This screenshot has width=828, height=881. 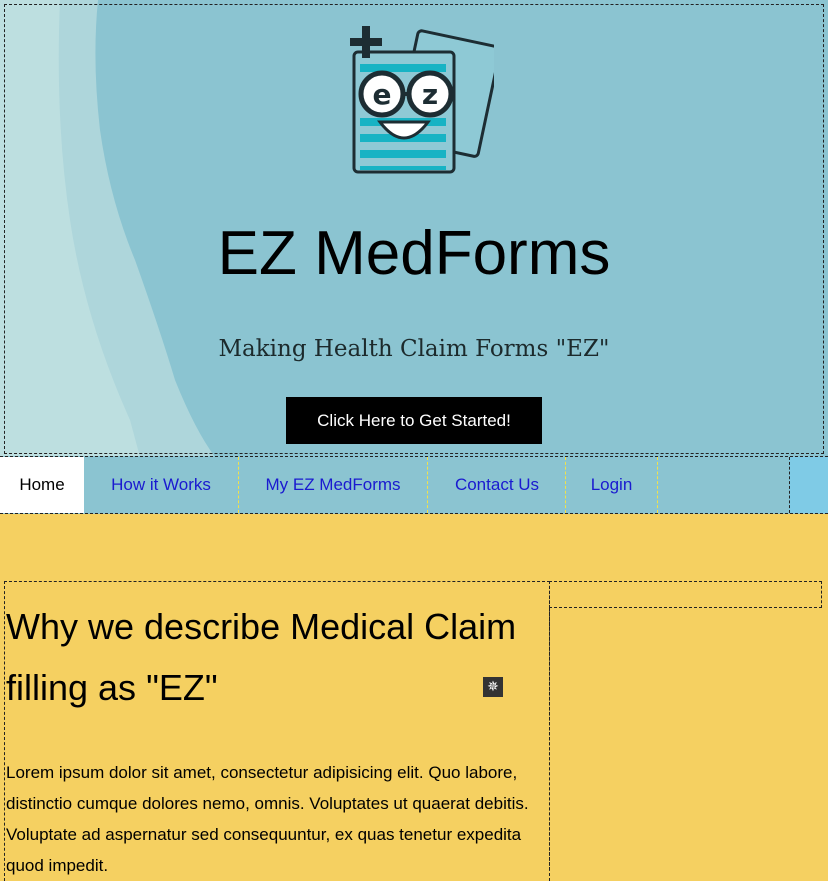 I want to click on nav-item-my-ez-medforms: My EZ MedForms, so click(x=333, y=485).